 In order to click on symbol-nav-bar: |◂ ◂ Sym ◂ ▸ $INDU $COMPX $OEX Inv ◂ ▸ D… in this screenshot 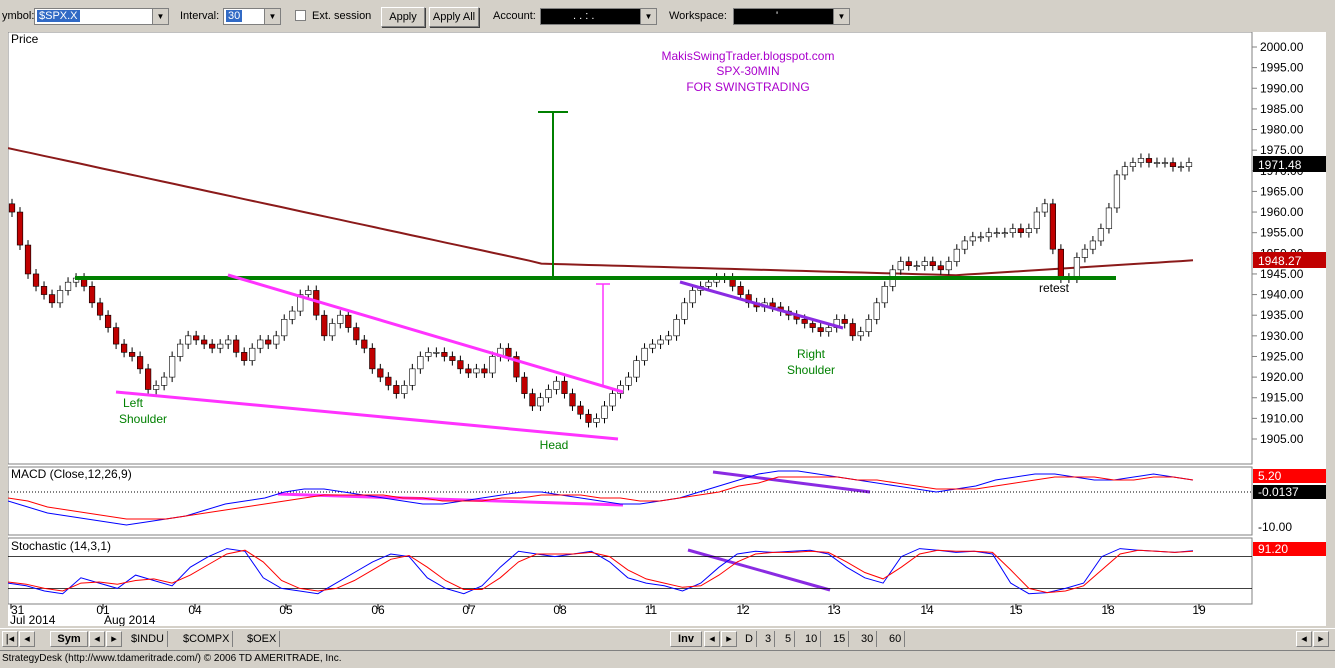, I will do `click(667, 638)`.